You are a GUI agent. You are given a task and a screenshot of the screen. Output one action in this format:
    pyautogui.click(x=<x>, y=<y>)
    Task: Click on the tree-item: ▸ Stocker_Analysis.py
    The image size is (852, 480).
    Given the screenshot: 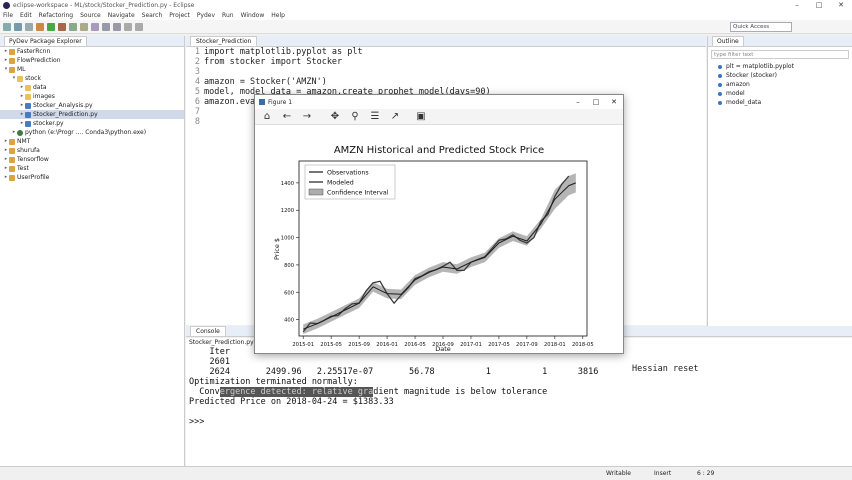 What is the action you would take?
    pyautogui.click(x=92, y=105)
    